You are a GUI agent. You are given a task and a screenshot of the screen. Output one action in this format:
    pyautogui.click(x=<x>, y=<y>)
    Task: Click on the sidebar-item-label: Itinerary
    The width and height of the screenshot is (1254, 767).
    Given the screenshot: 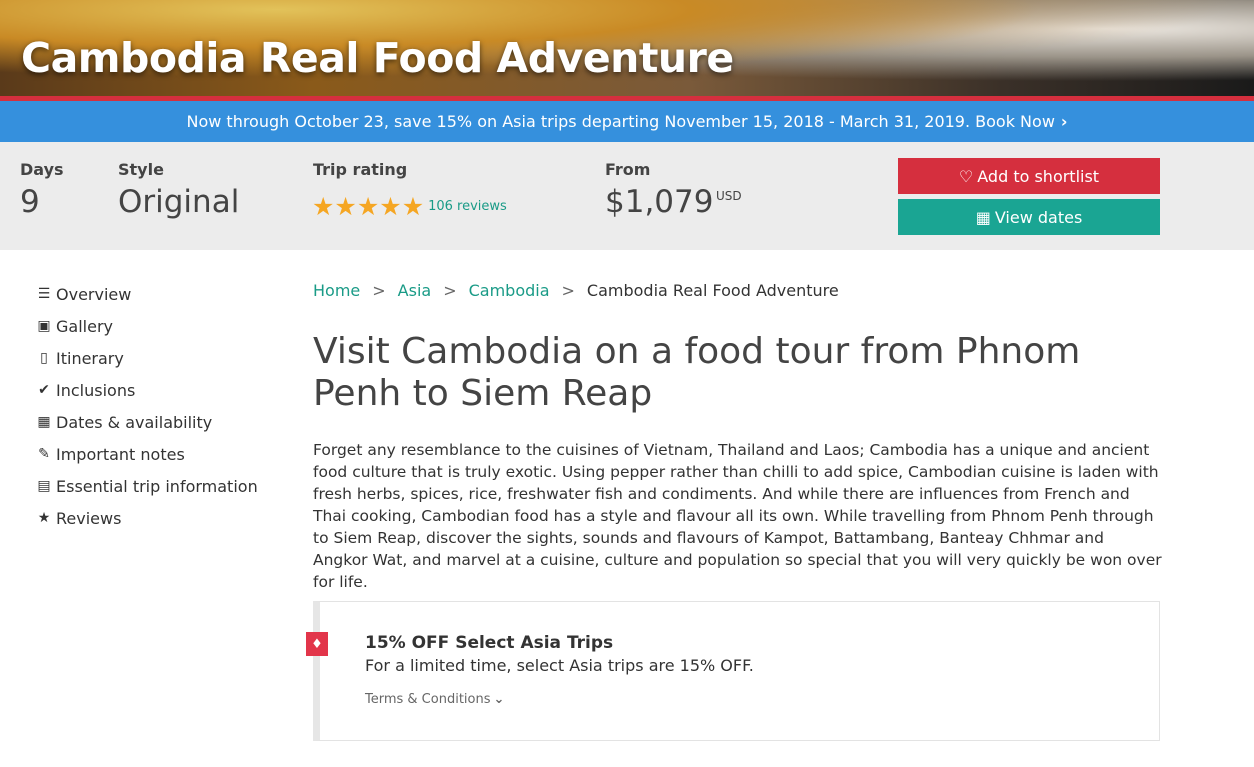 What is the action you would take?
    pyautogui.click(x=90, y=358)
    